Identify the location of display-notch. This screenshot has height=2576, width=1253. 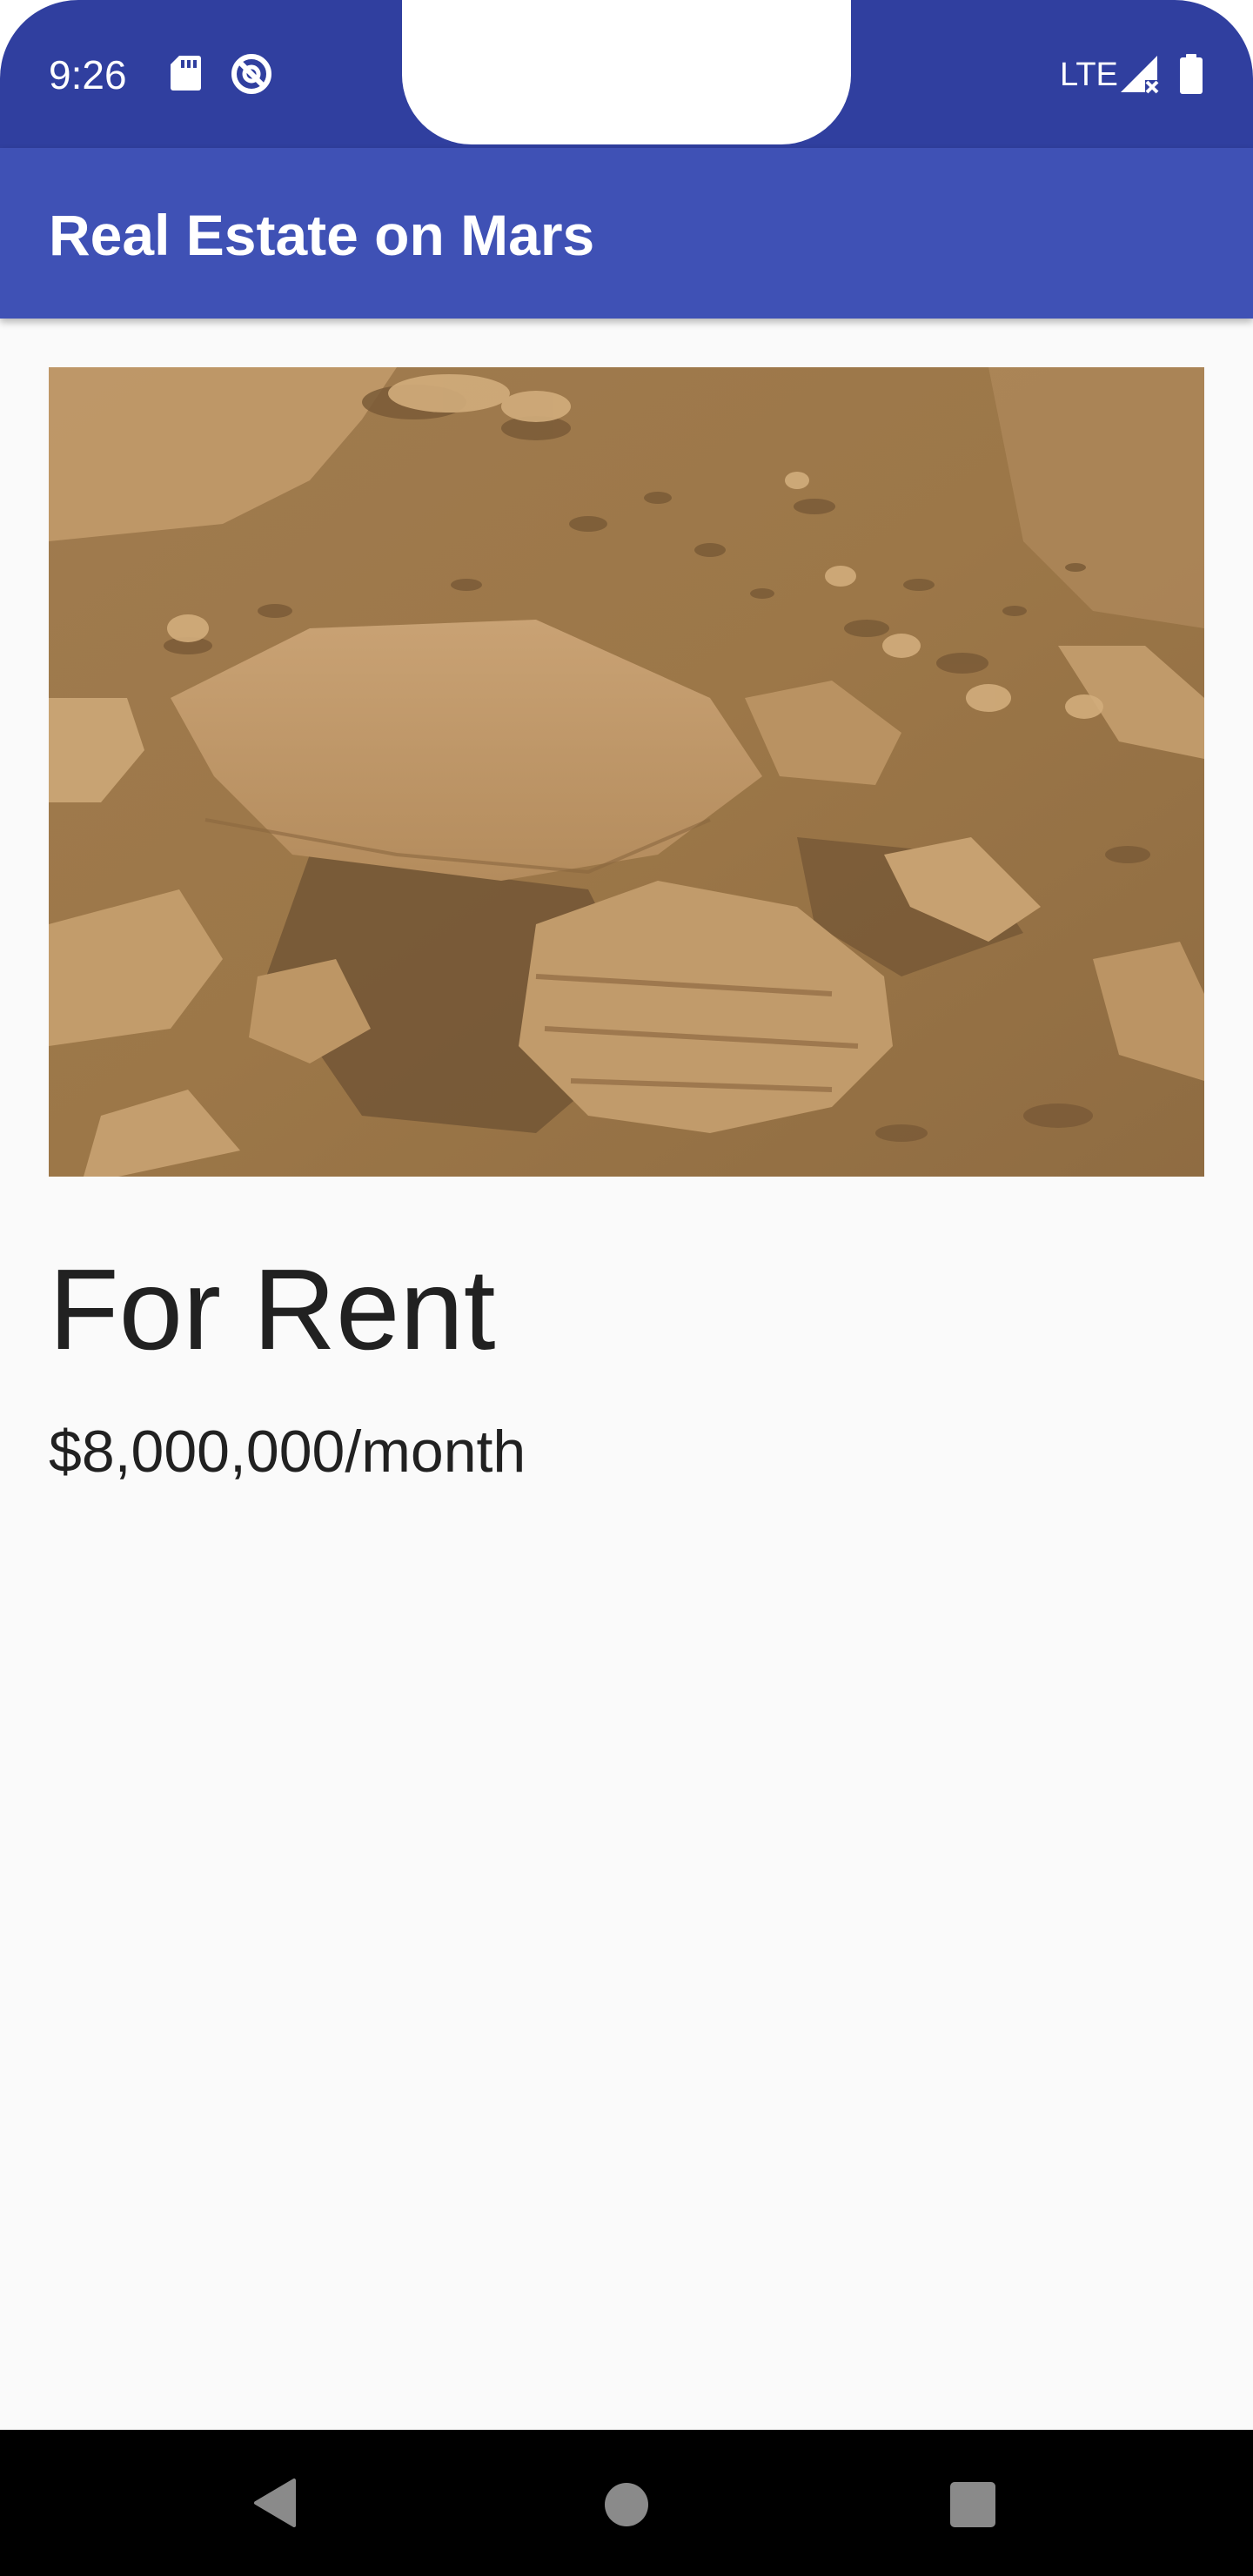
(626, 72).